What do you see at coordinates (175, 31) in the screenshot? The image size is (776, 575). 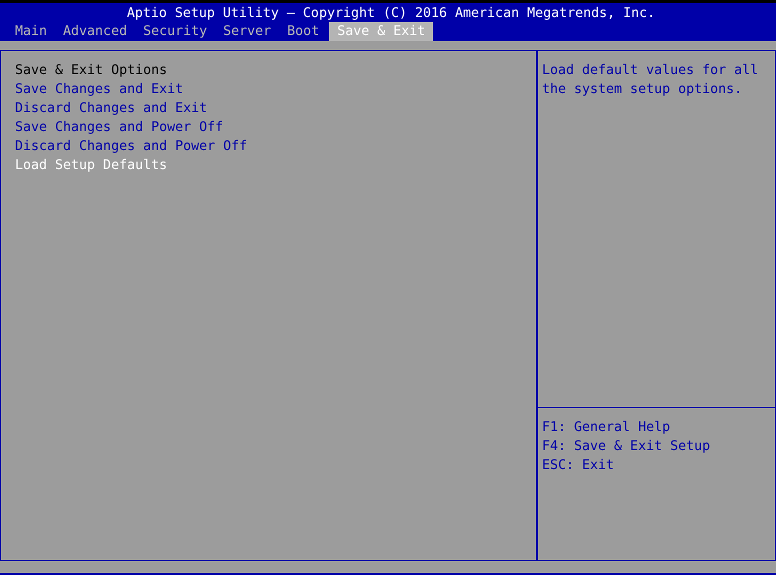 I see `menu-tab: Security` at bounding box center [175, 31].